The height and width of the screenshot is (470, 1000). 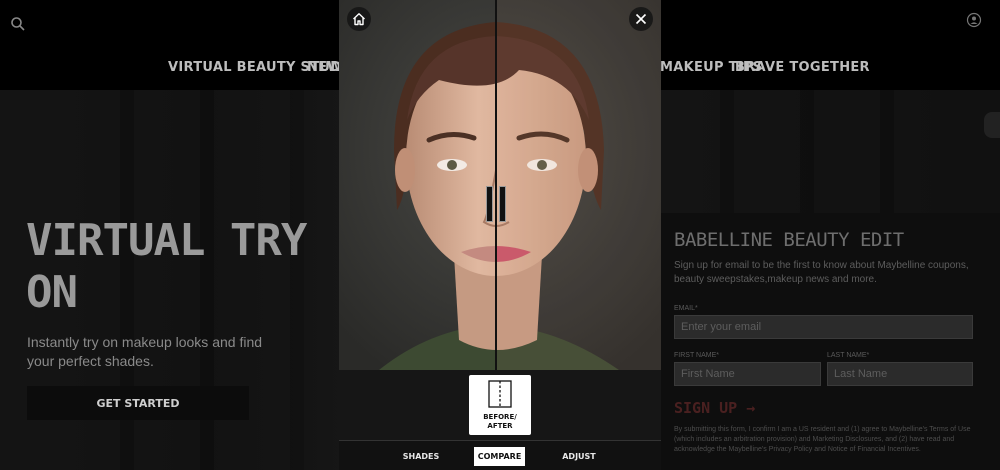 I want to click on get-started-button: GET STARTED, so click(x=138, y=403).